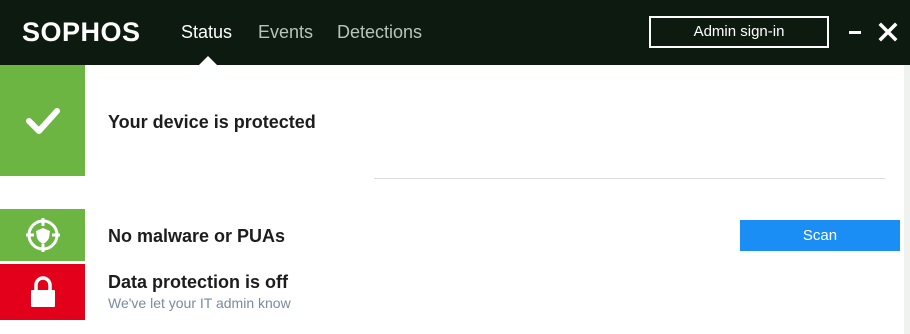  What do you see at coordinates (855, 32) in the screenshot?
I see `minimize-icon` at bounding box center [855, 32].